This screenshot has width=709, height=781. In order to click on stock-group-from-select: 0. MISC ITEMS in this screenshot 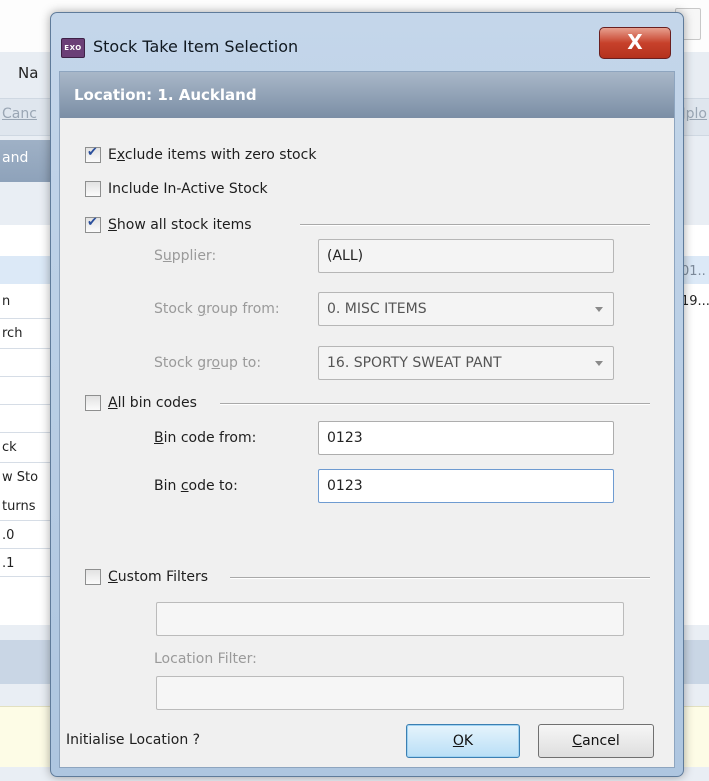, I will do `click(466, 309)`.